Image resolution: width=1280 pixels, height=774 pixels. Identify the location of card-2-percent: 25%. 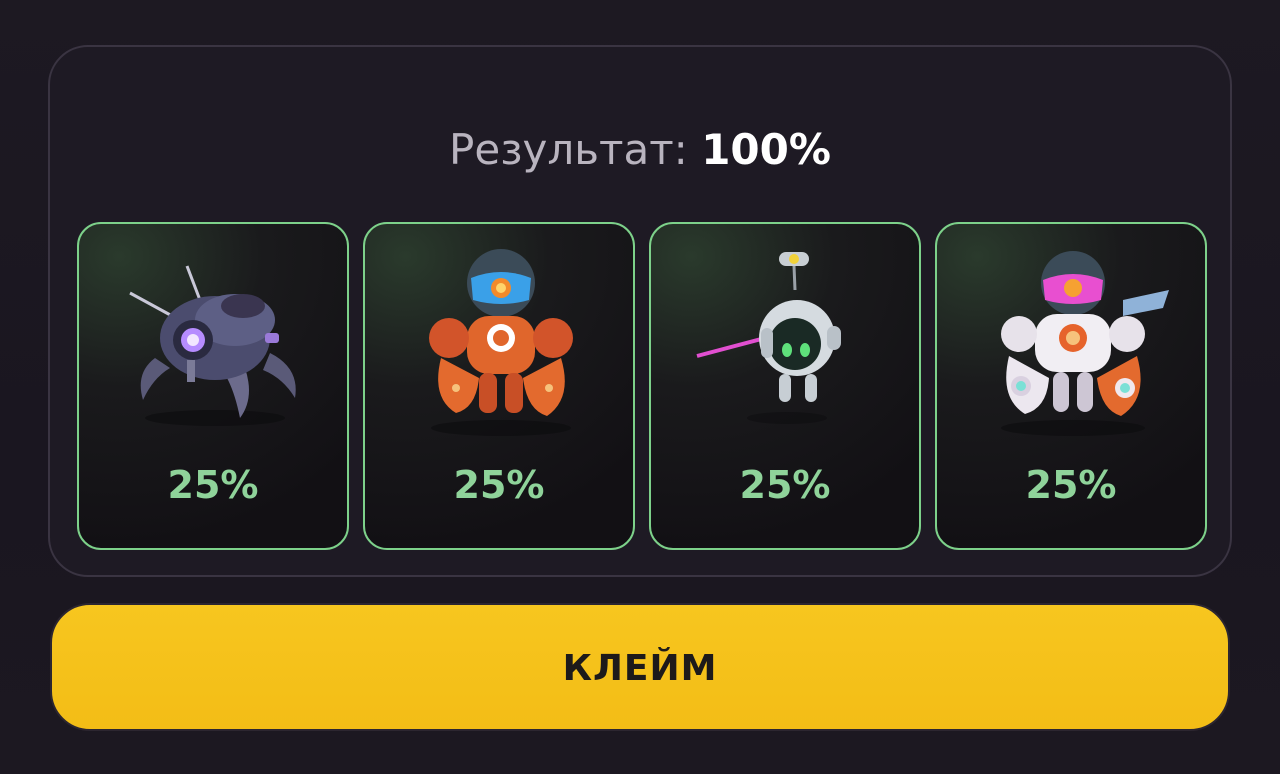
(499, 485).